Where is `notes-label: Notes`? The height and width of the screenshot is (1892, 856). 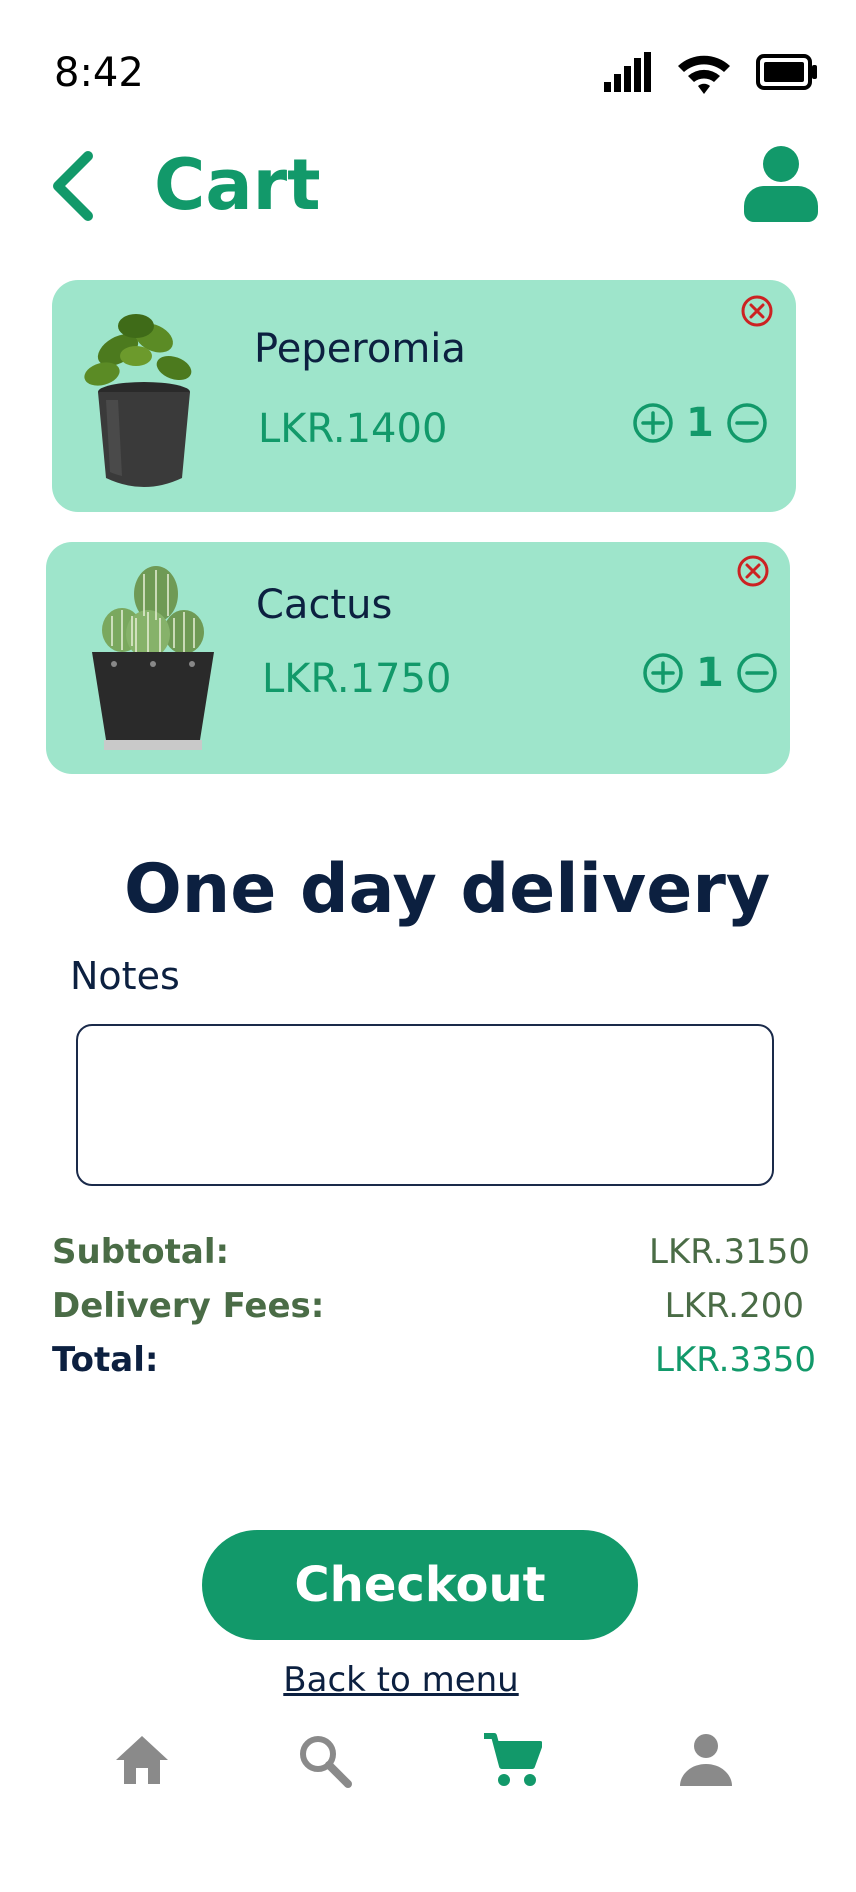 notes-label: Notes is located at coordinates (125, 976).